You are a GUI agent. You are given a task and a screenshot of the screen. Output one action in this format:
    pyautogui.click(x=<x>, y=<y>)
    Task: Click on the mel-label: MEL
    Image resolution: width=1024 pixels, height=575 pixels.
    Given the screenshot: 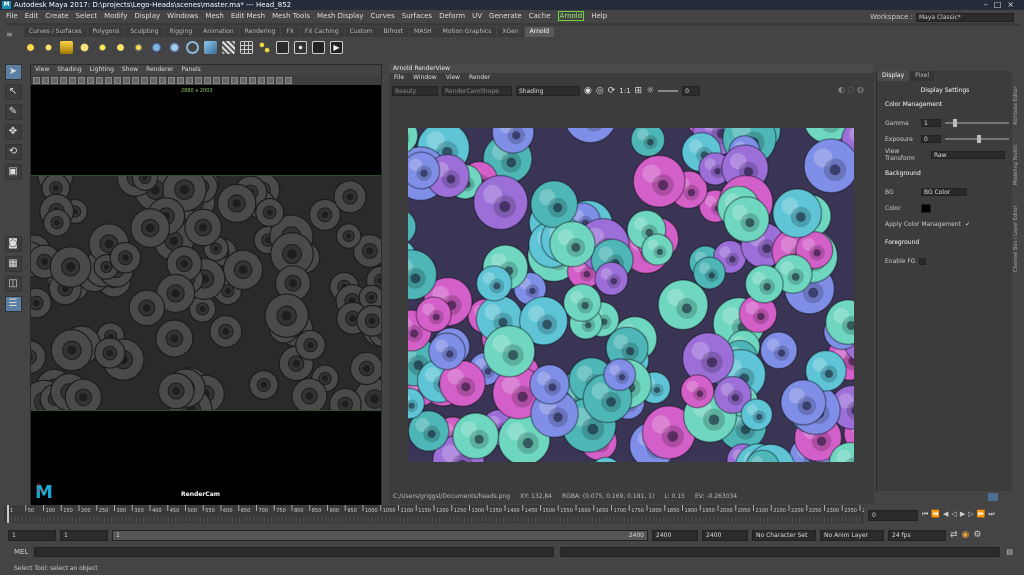 What is the action you would take?
    pyautogui.click(x=21, y=552)
    